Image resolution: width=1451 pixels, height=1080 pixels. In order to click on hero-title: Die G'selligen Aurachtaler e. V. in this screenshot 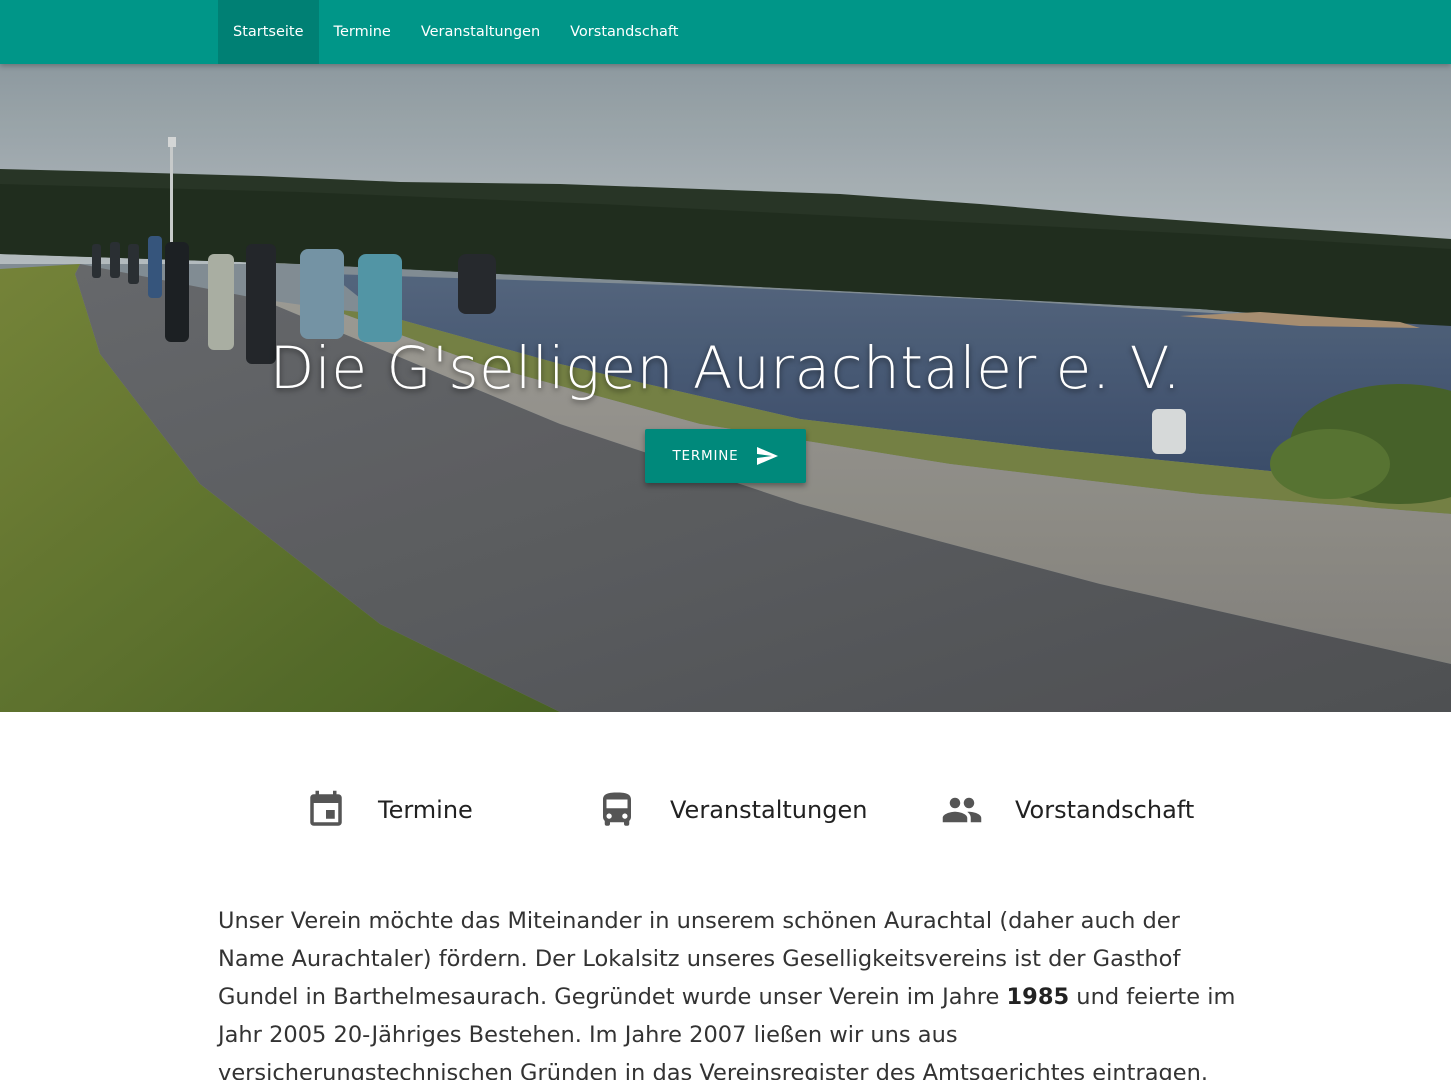, I will do `click(725, 368)`.